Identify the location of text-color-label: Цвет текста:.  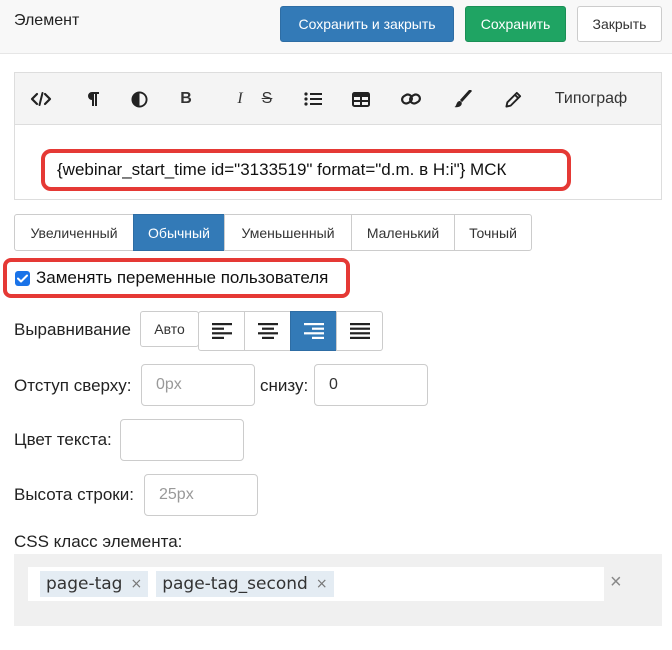
(63, 439).